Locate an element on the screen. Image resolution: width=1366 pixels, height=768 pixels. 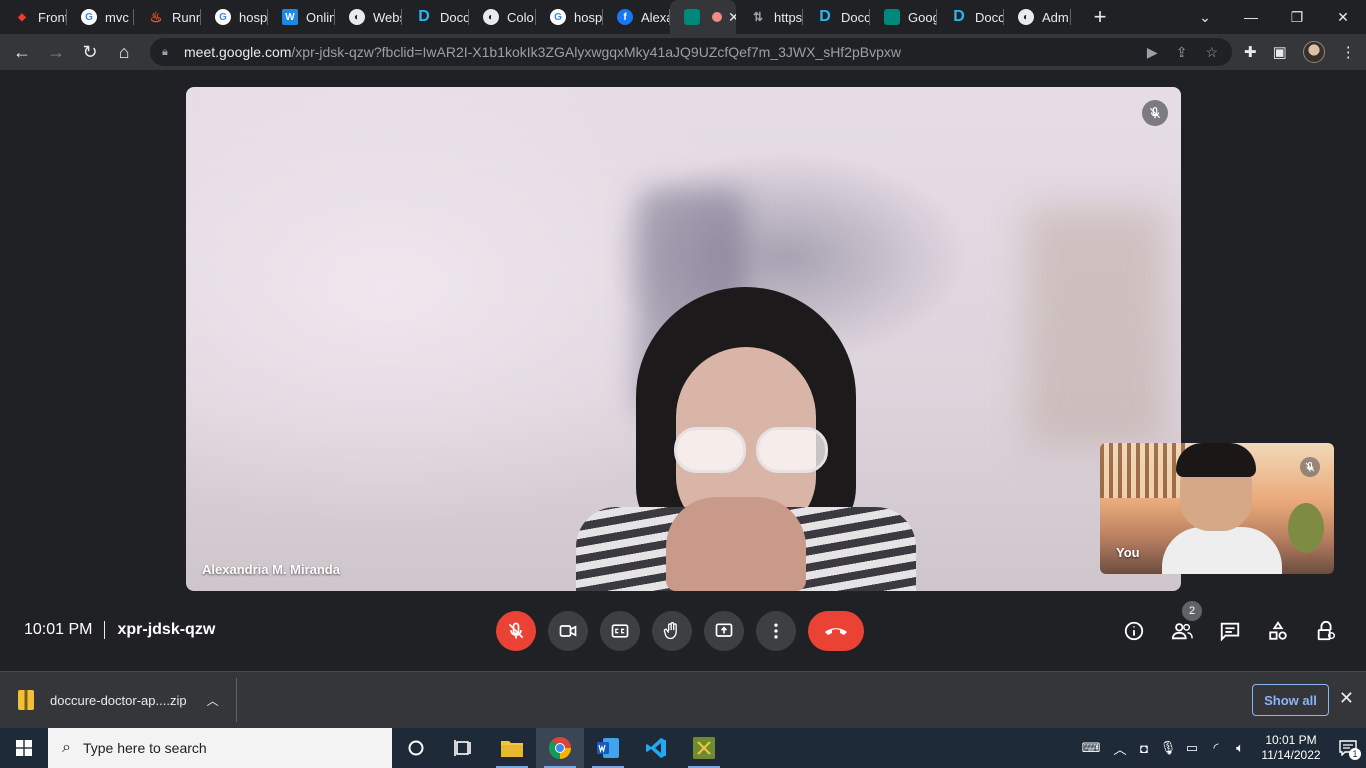
tab-search-icon: ⌄ is located at coordinates (1205, 17).